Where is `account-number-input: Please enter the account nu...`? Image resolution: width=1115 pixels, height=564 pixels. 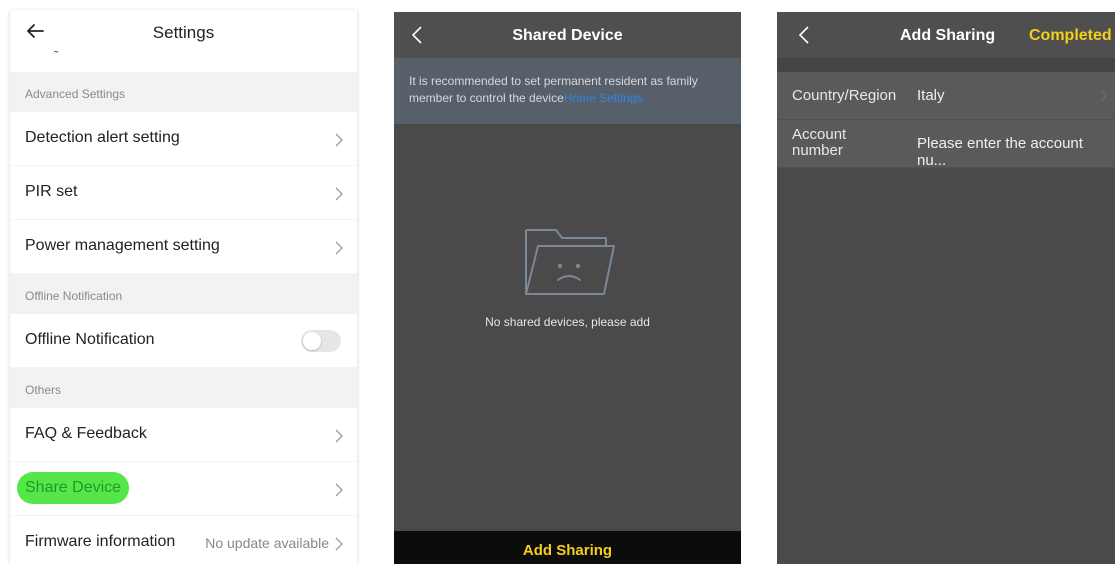 account-number-input: Please enter the account nu... is located at coordinates (1016, 152).